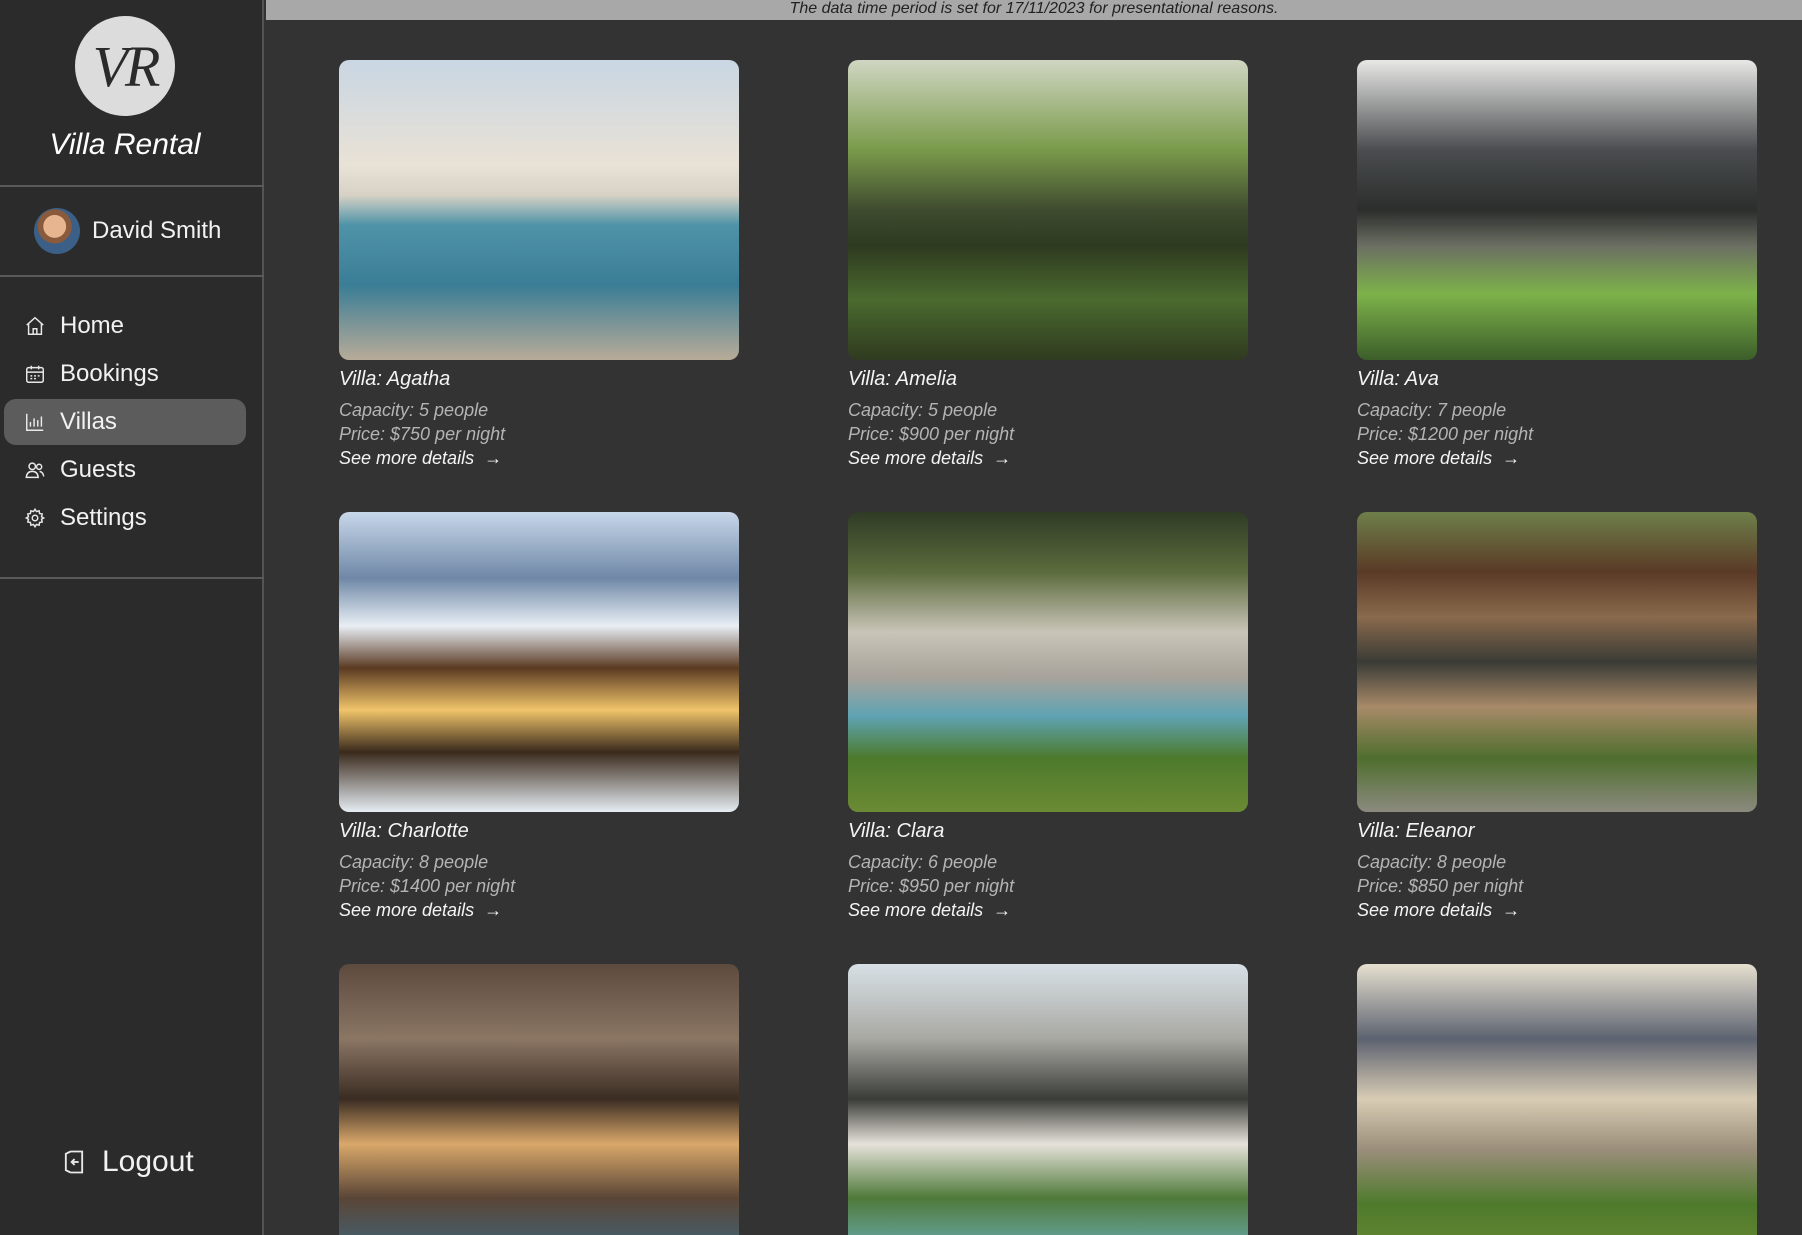  I want to click on villa-price: Price: $850 per night, so click(1440, 886).